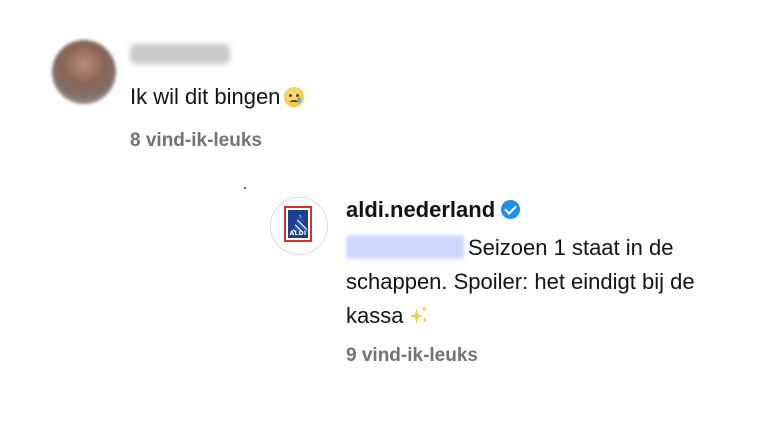 Image resolution: width=760 pixels, height=427 pixels. I want to click on username-blurred, so click(180, 54).